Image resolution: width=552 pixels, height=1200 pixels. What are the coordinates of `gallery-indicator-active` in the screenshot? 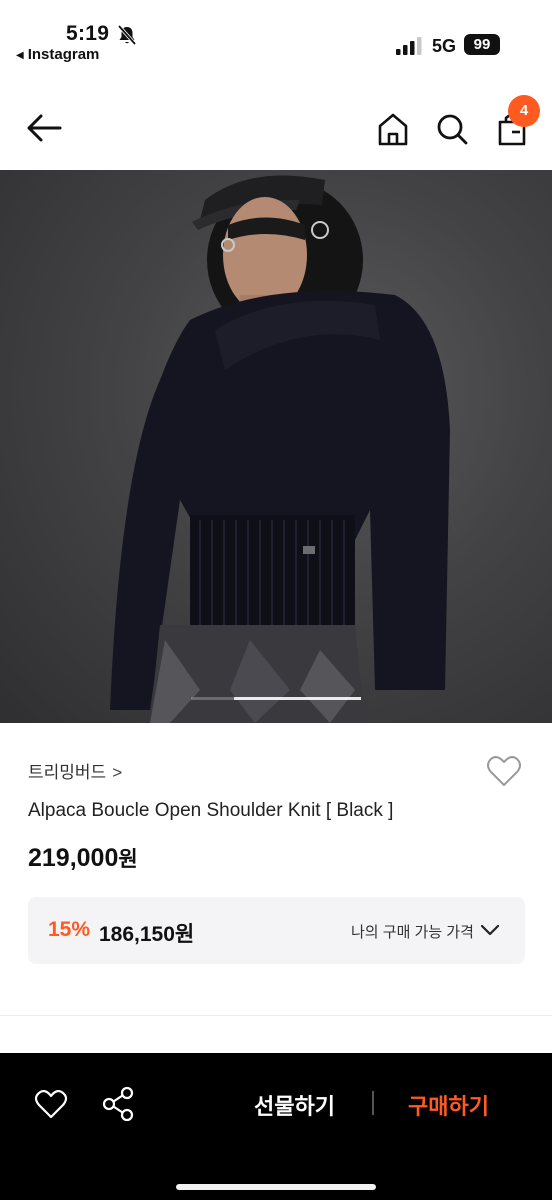 It's located at (297, 698).